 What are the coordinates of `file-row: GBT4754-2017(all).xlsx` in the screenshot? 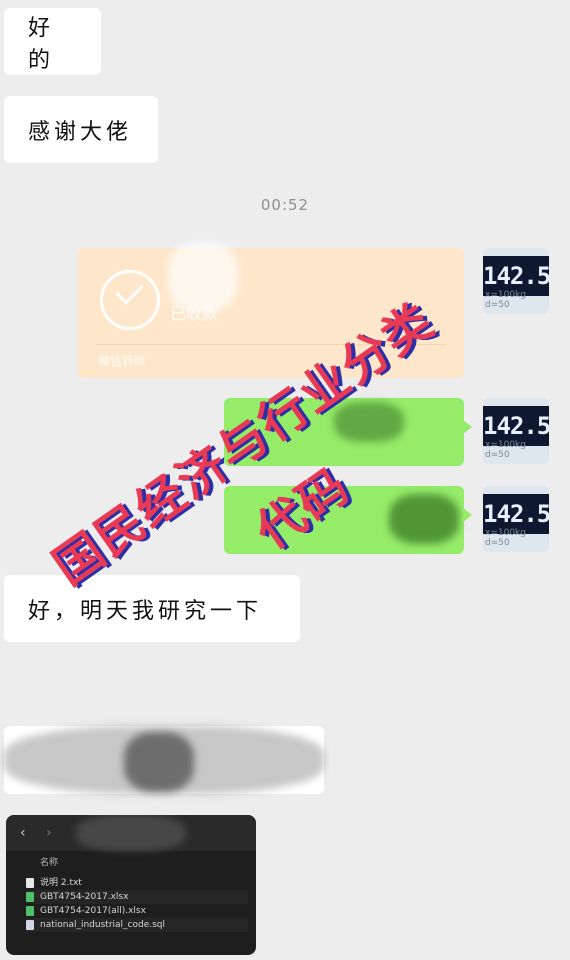 It's located at (137, 911).